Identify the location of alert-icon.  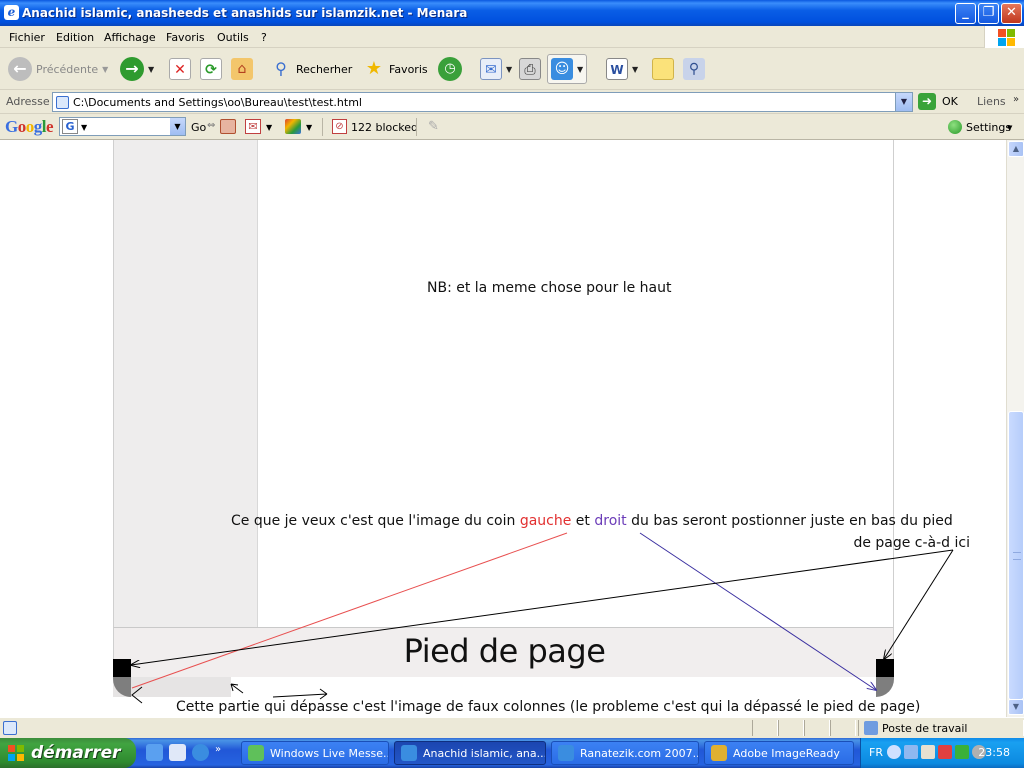
(945, 752).